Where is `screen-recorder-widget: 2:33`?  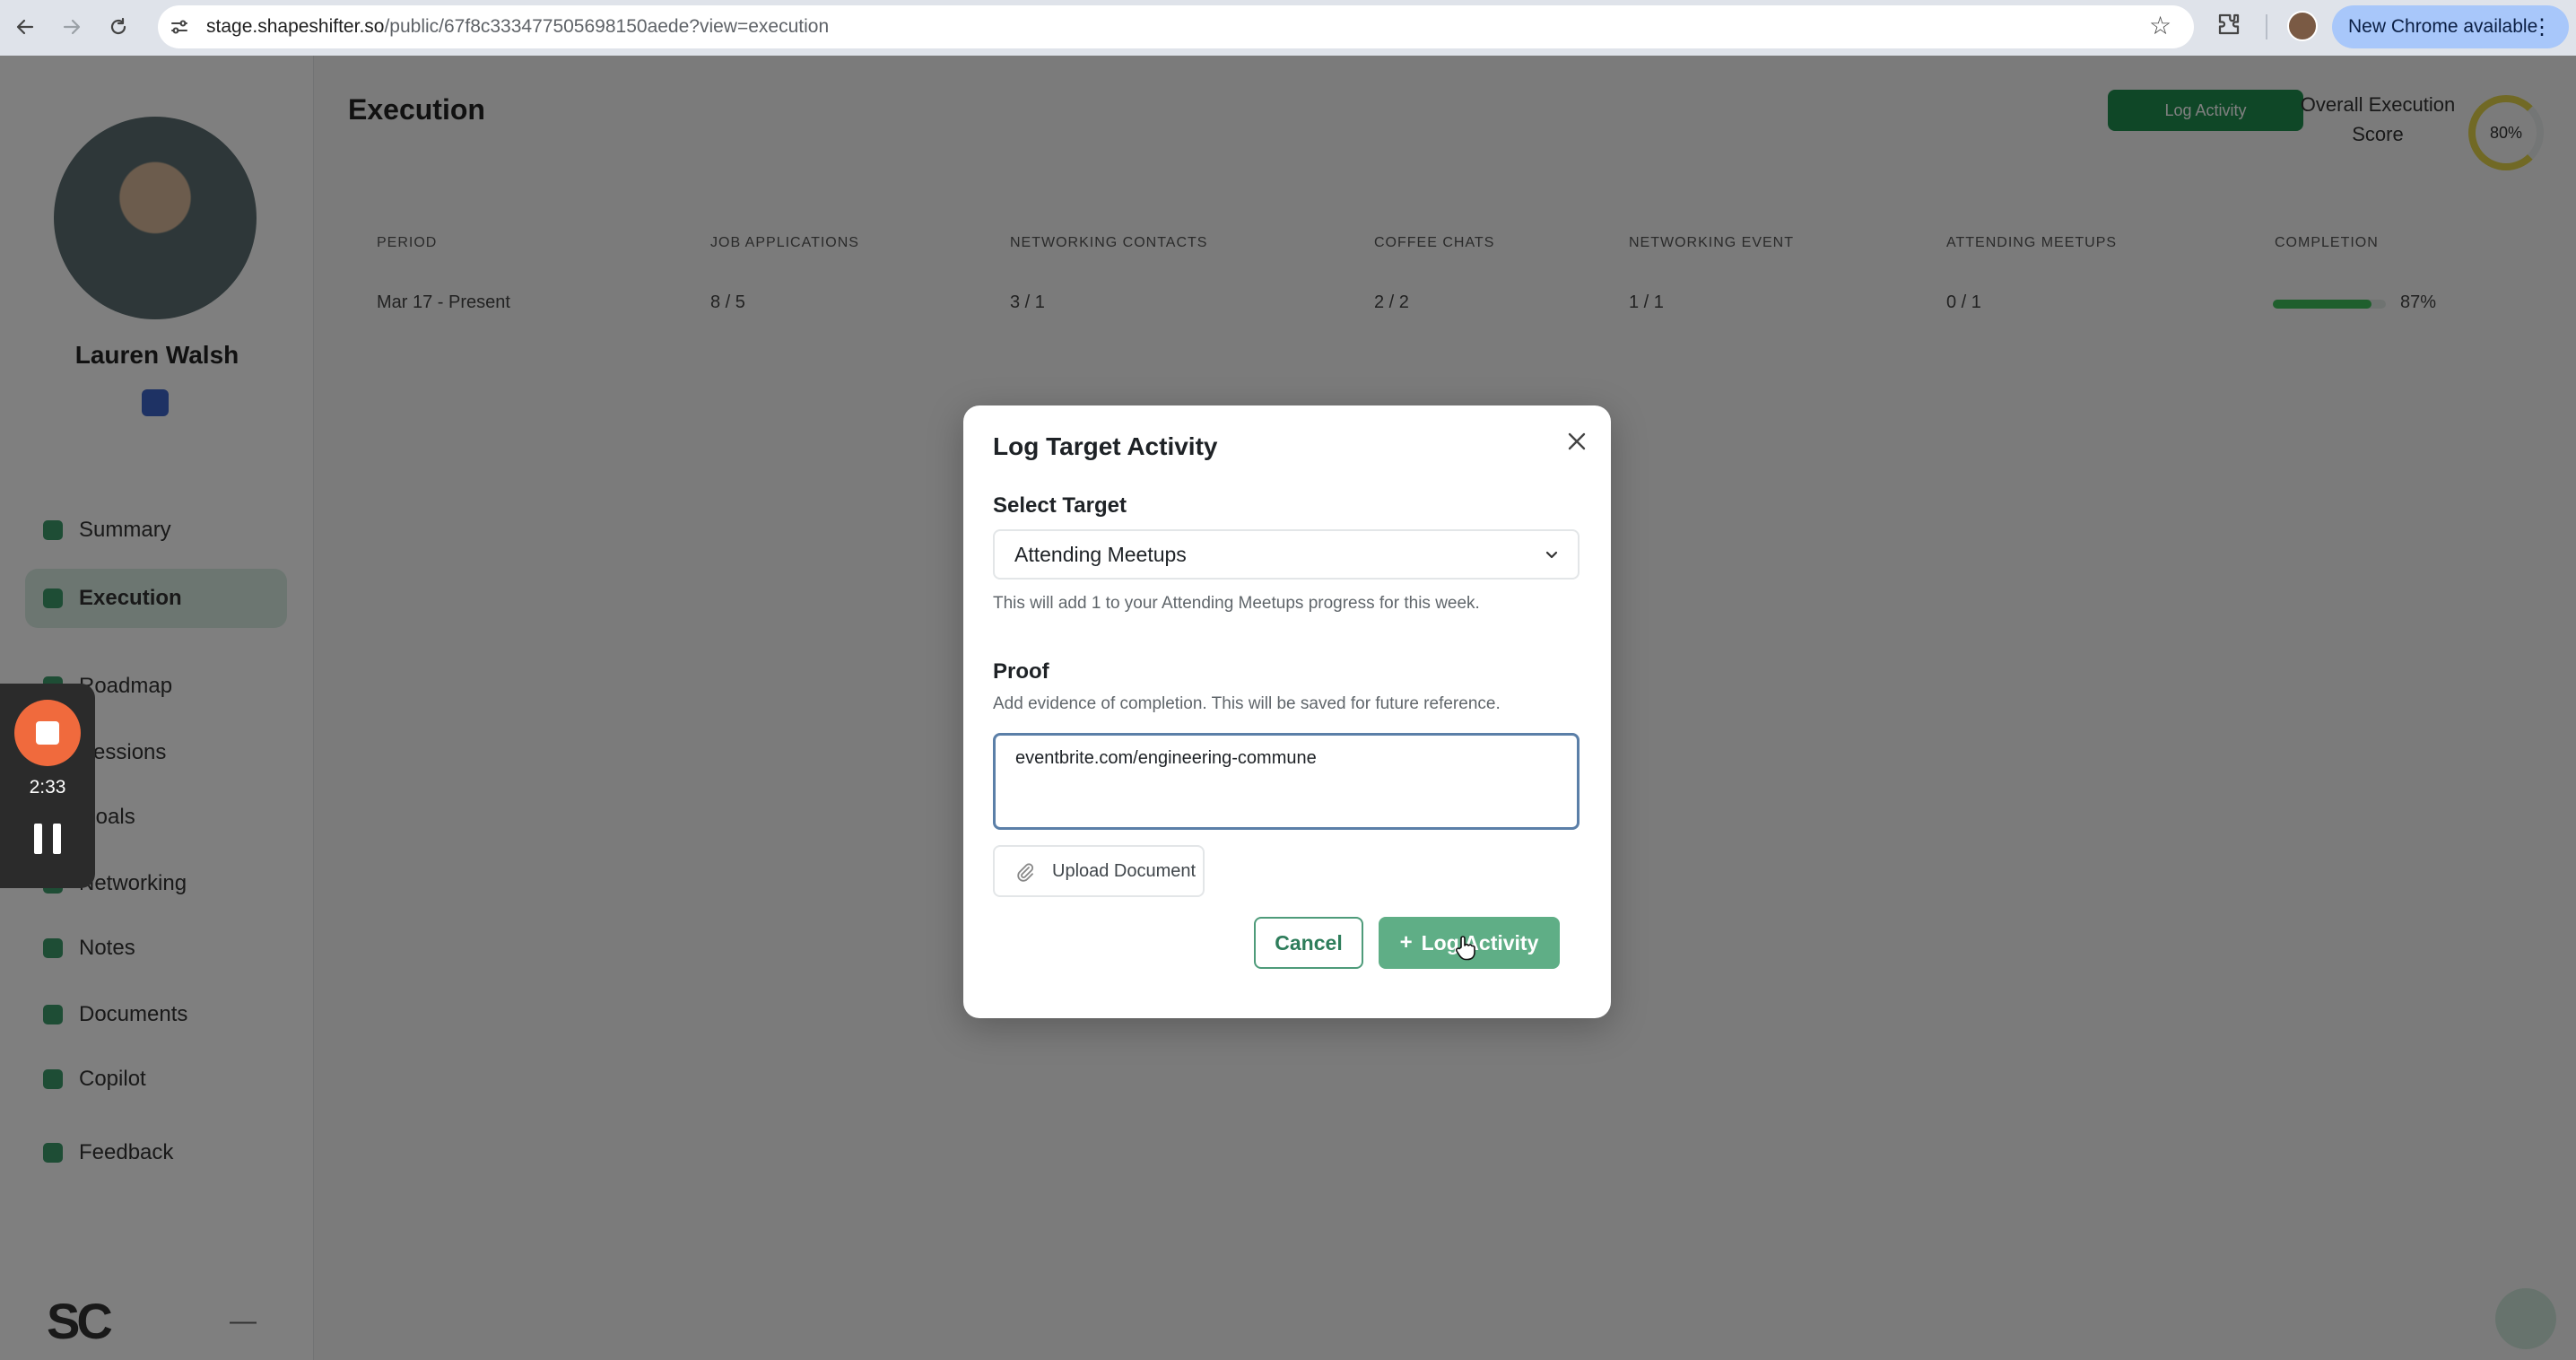 screen-recorder-widget: 2:33 is located at coordinates (47, 786).